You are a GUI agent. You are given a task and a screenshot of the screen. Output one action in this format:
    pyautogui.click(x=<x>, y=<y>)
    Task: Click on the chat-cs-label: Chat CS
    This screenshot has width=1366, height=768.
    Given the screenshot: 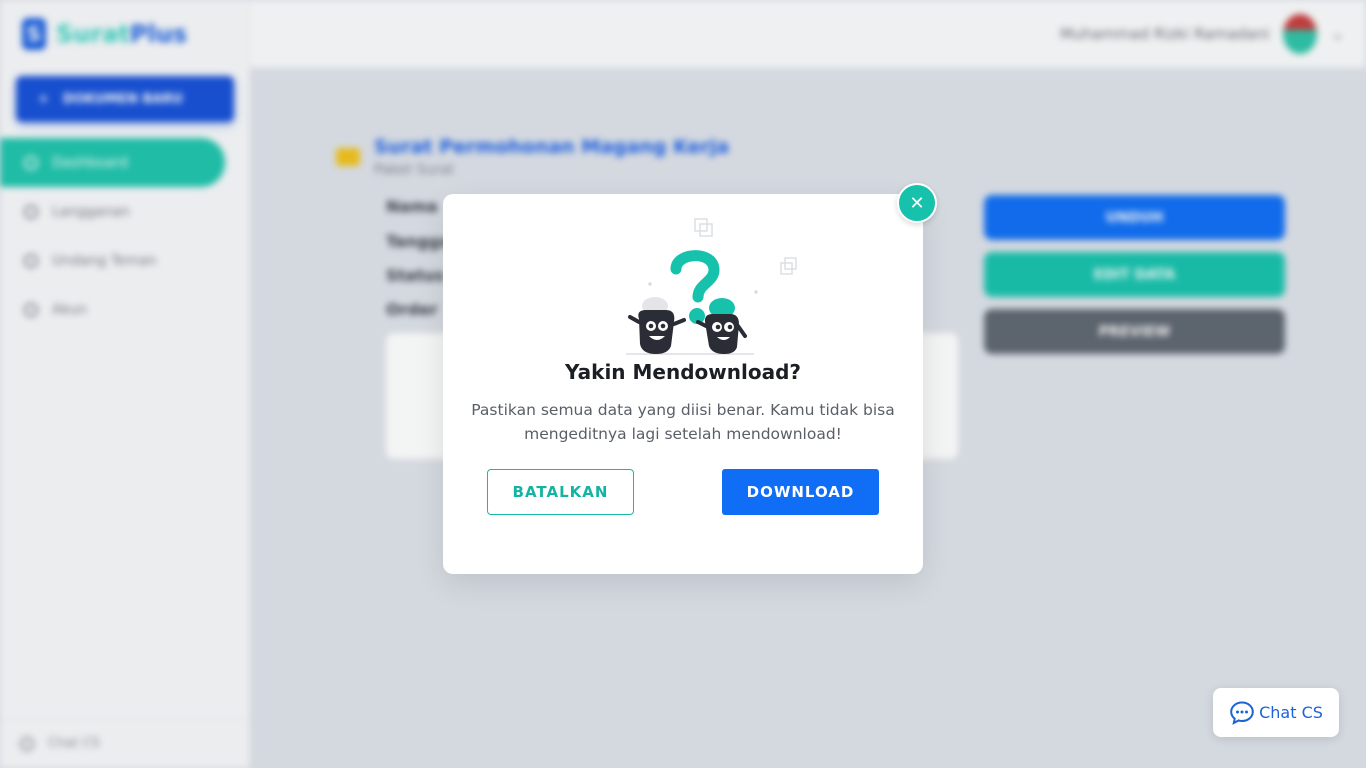 What is the action you would take?
    pyautogui.click(x=1291, y=712)
    